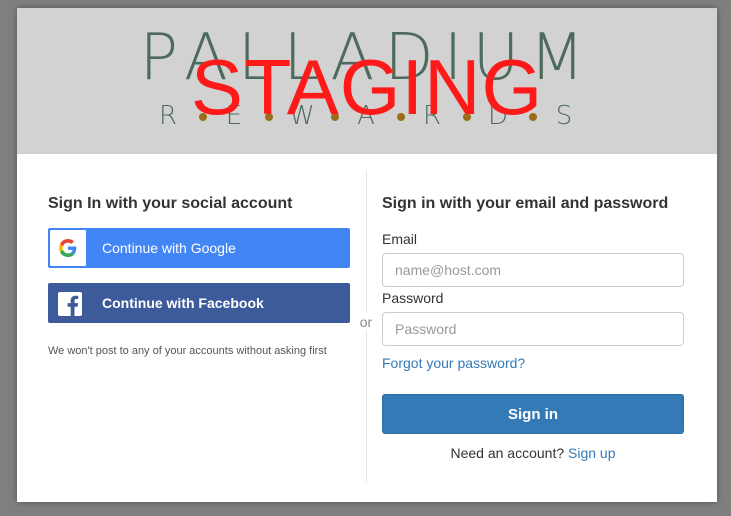  Describe the element at coordinates (170, 203) in the screenshot. I see `social-signin-heading: Sign In with your social account` at that location.